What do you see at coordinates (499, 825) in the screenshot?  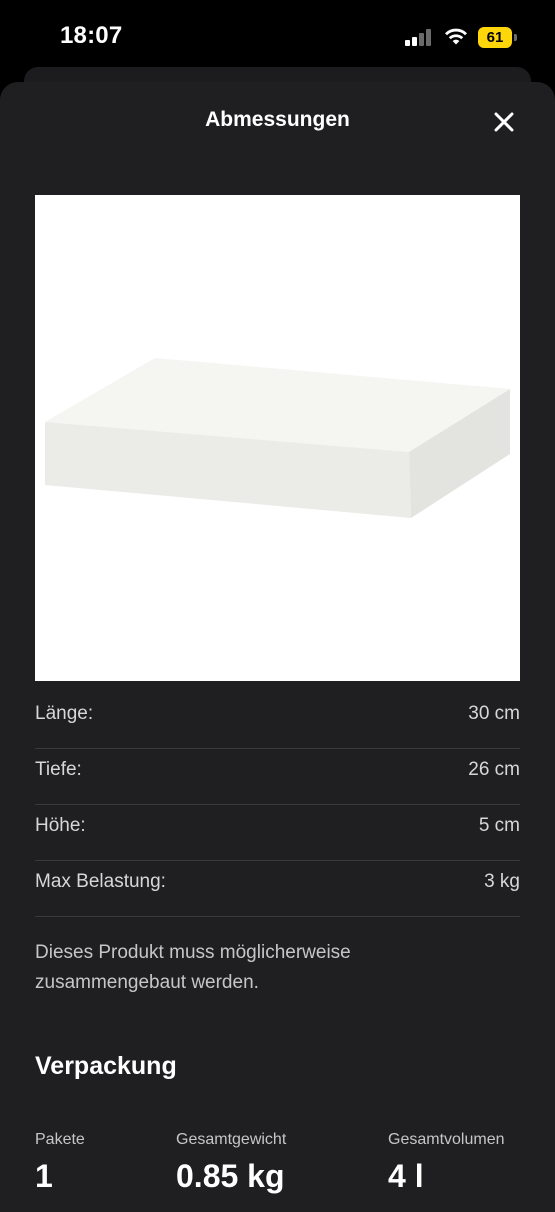 I see `spec-value: 5 cm` at bounding box center [499, 825].